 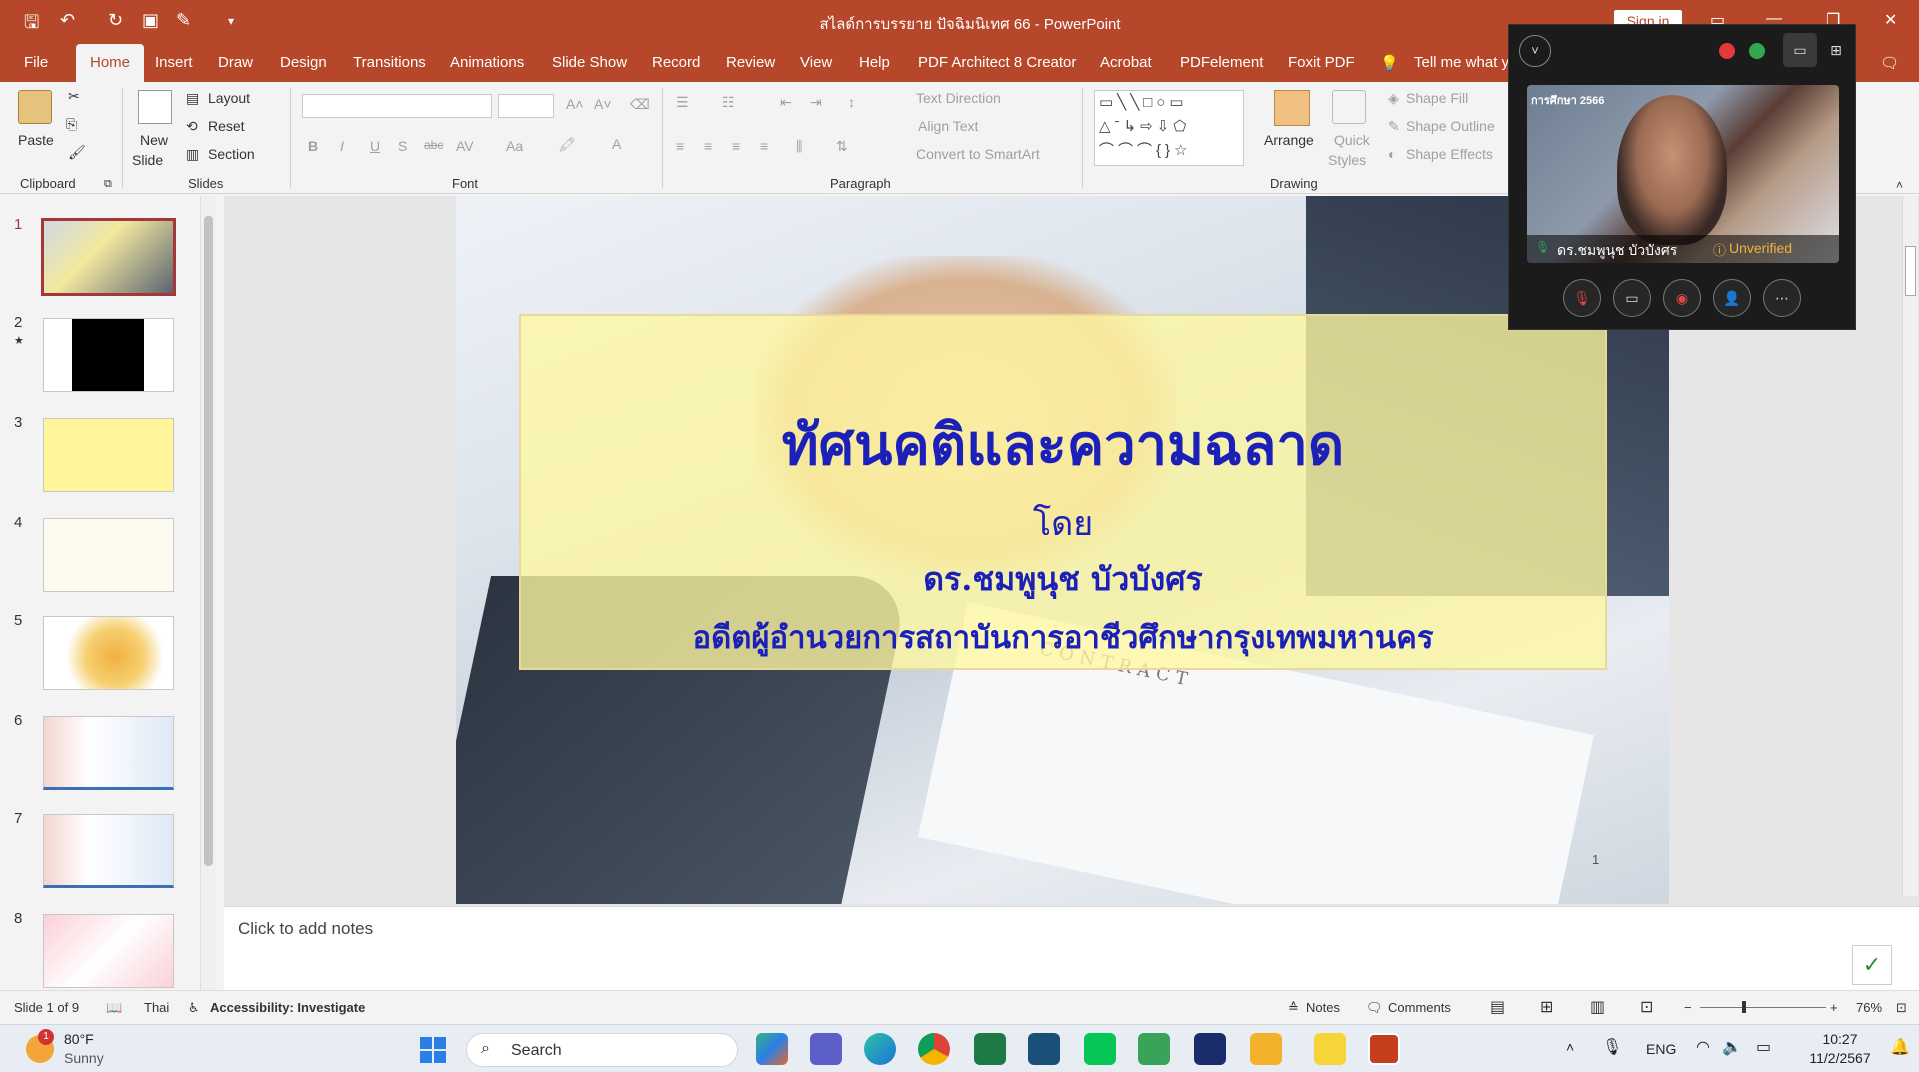 I want to click on section-button: Section, so click(x=231, y=154).